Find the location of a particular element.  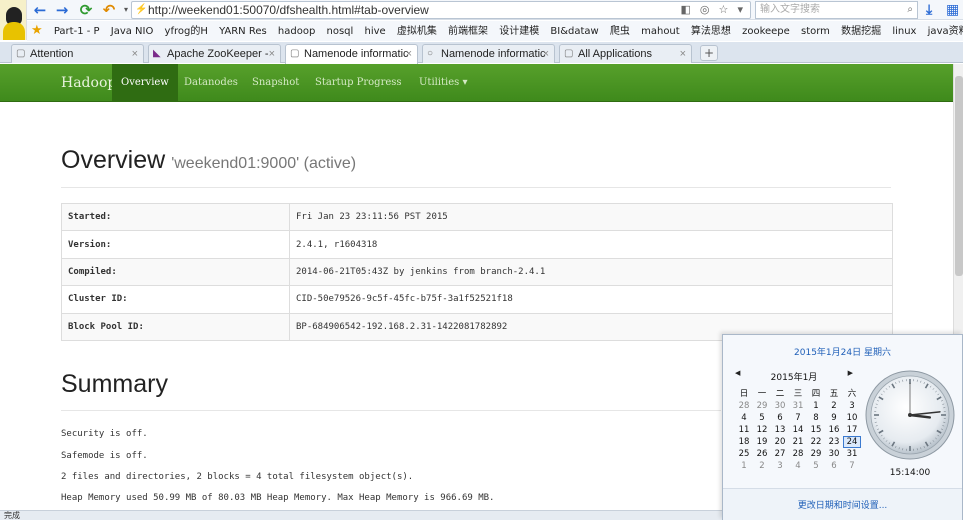

brand-logo: Hadoop is located at coordinates (88, 83).